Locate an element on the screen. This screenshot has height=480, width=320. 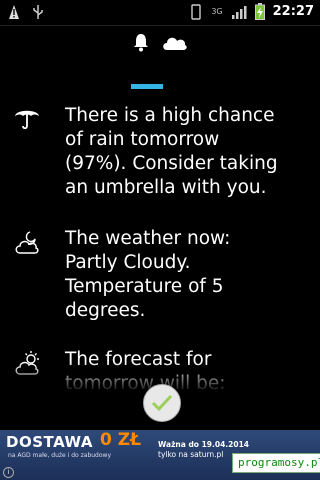
battery-charging-icon is located at coordinates (259, 11).